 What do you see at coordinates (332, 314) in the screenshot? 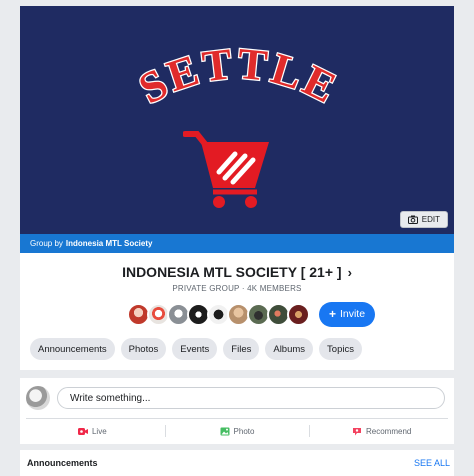
I see `plus-icon: +` at bounding box center [332, 314].